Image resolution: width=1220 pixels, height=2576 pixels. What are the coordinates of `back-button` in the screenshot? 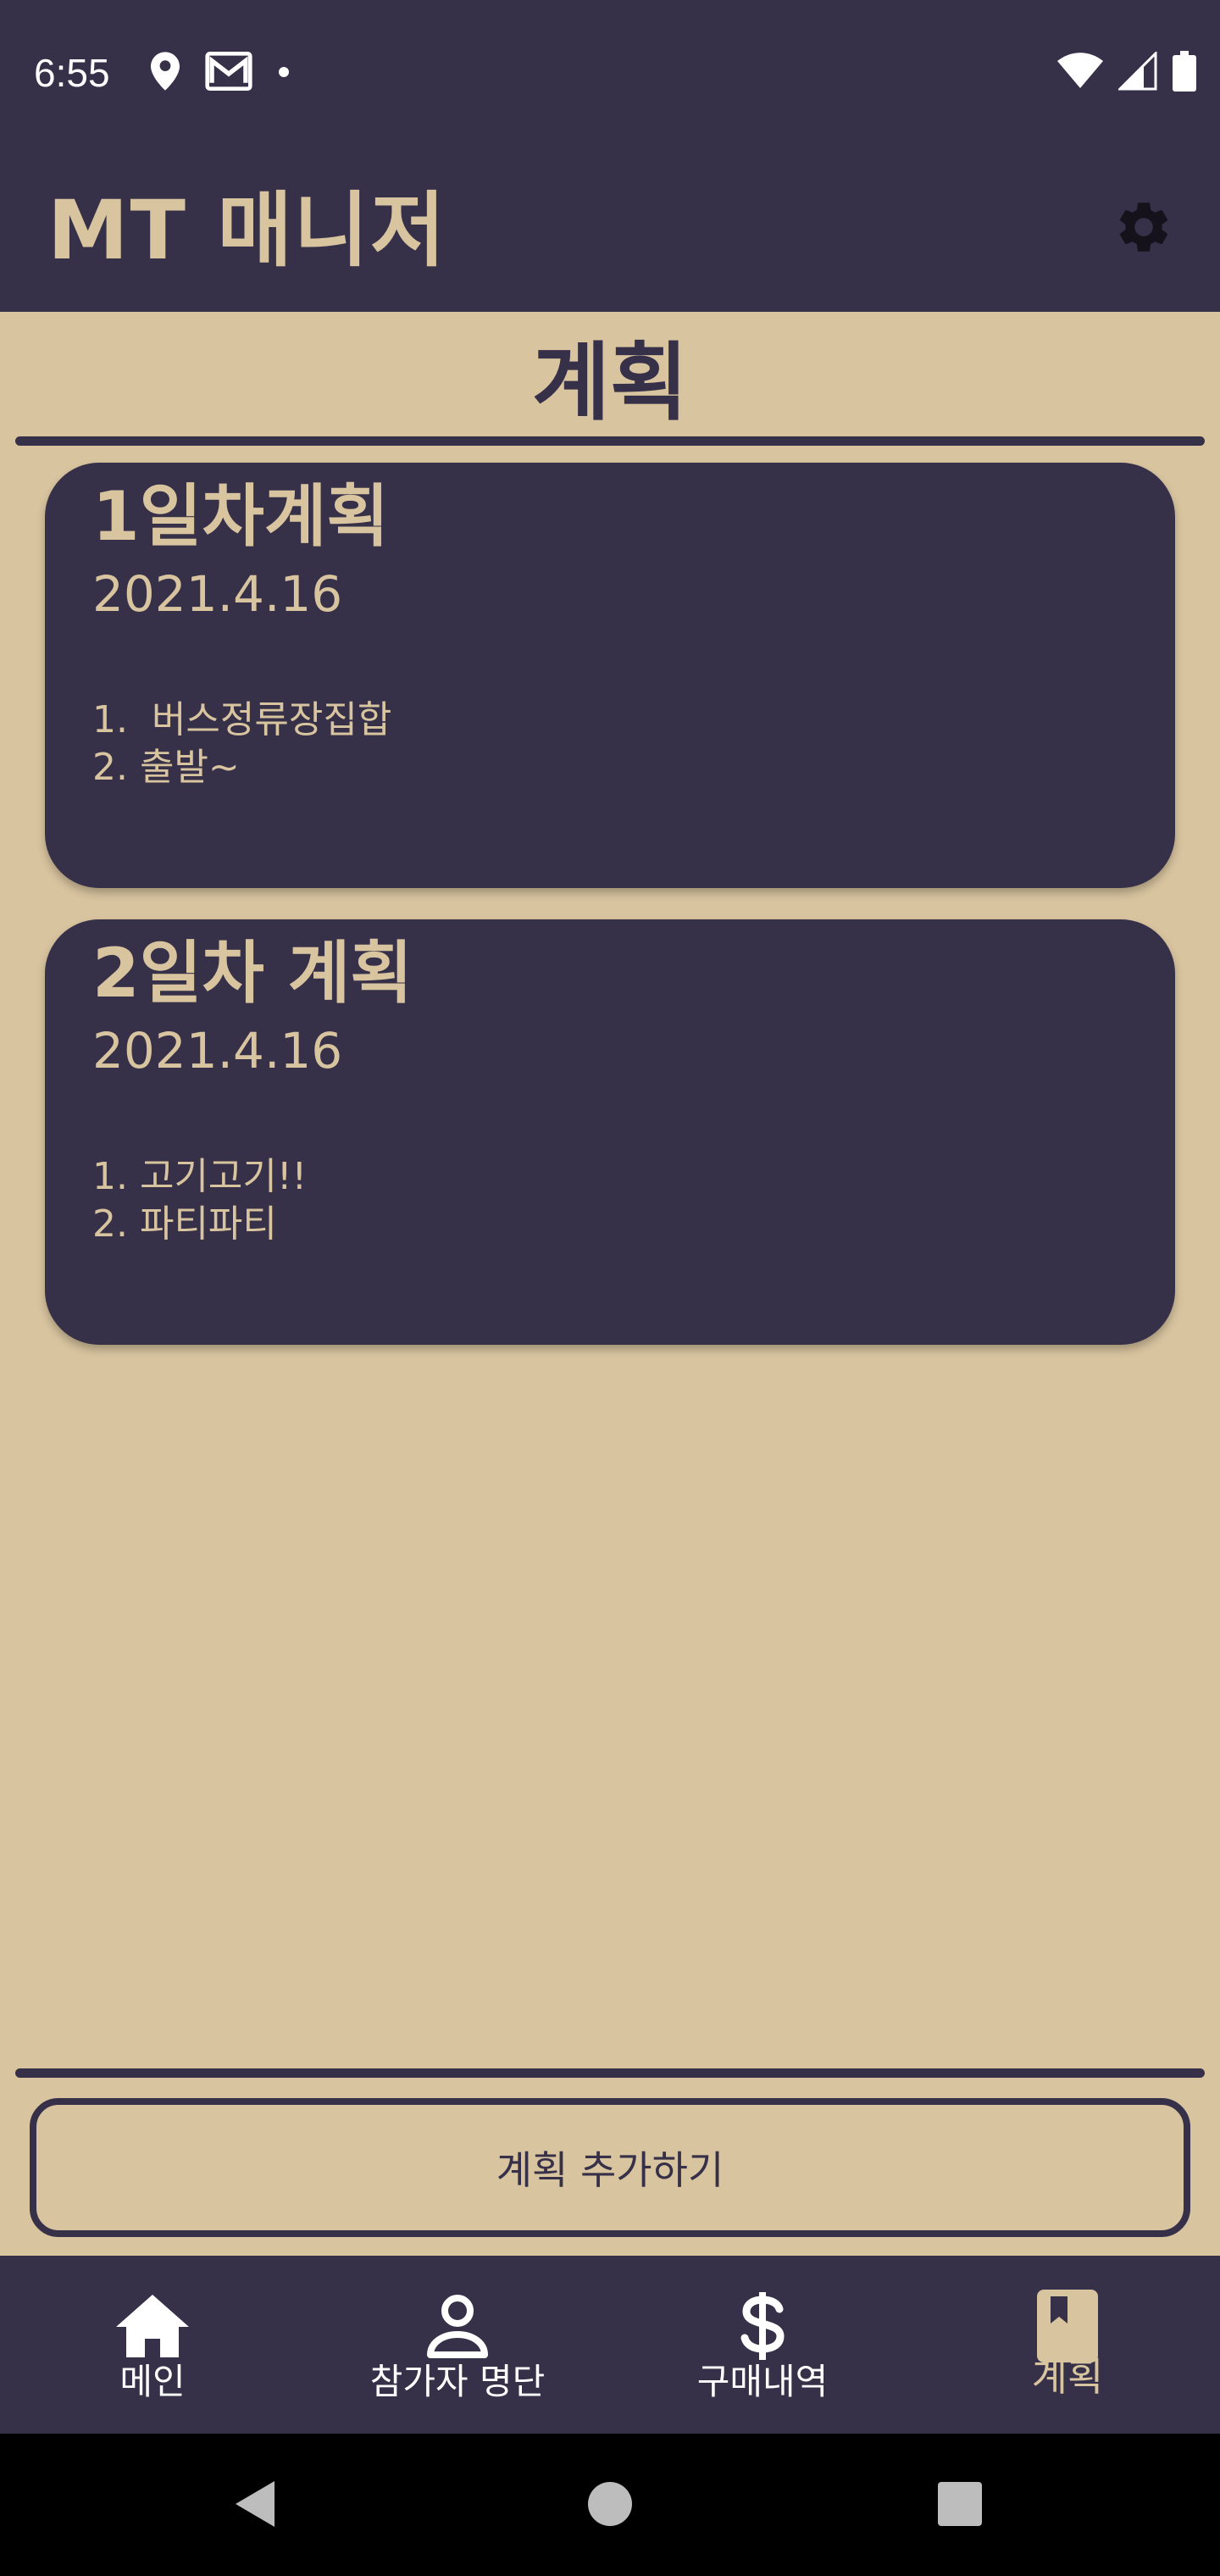 It's located at (254, 2505).